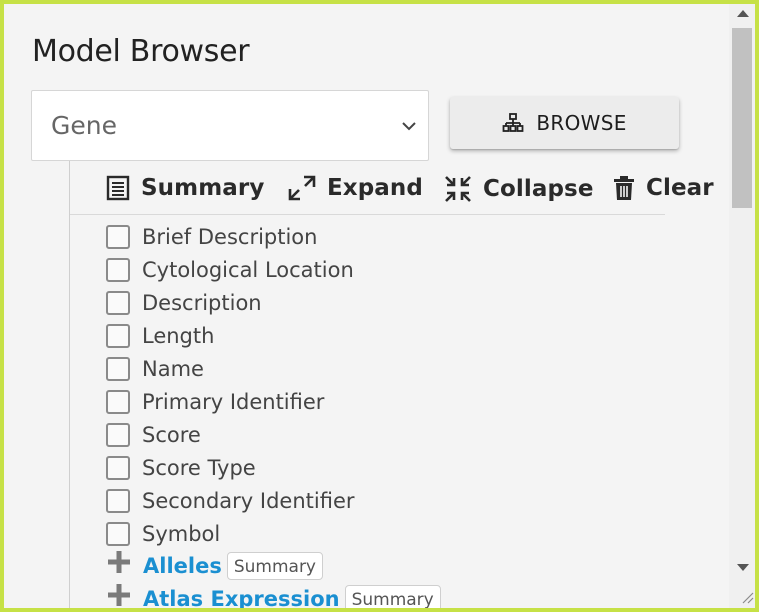 The width and height of the screenshot is (759, 612). Describe the element at coordinates (141, 51) in the screenshot. I see `page-title: Model Browser` at that location.